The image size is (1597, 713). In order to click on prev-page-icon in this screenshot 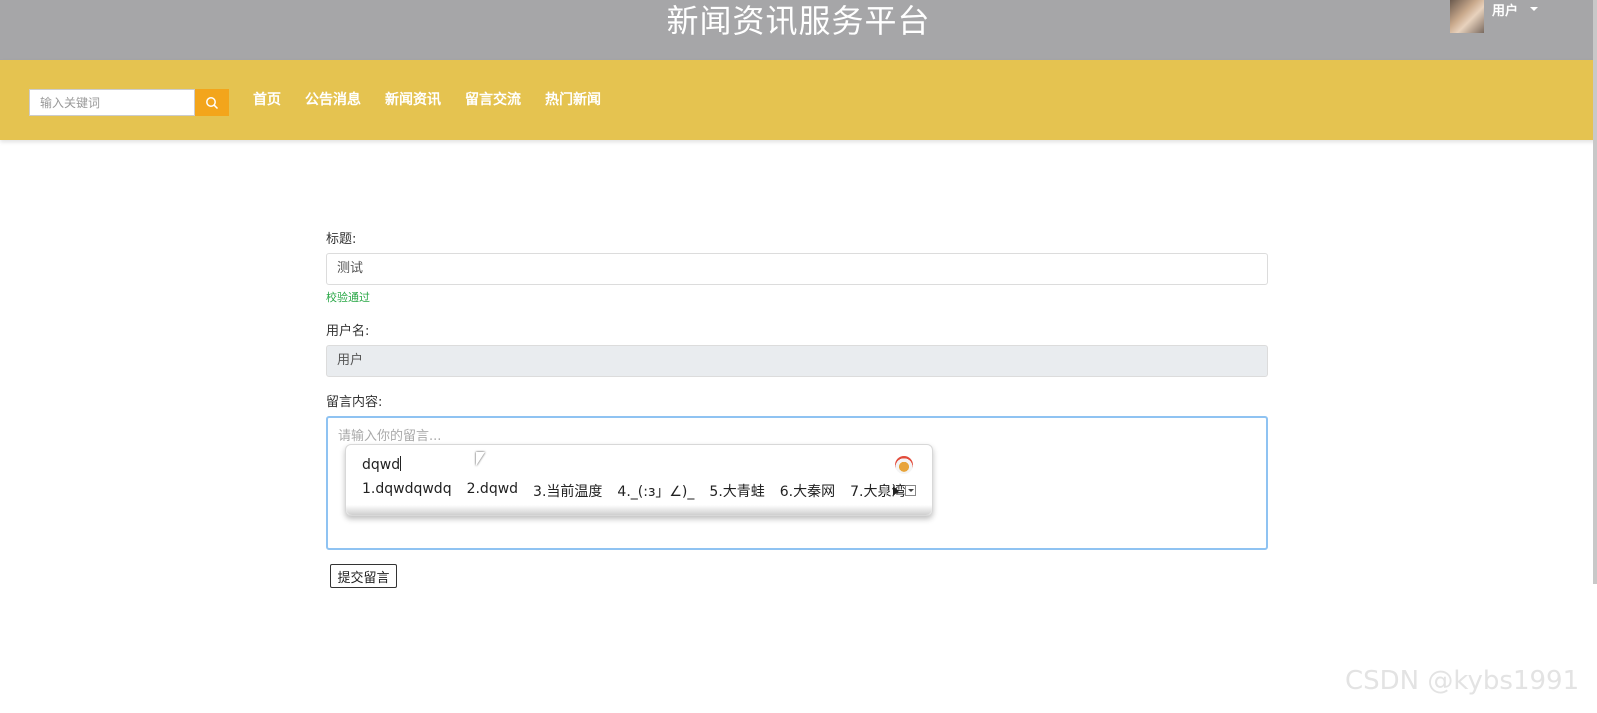, I will do `click(884, 490)`.